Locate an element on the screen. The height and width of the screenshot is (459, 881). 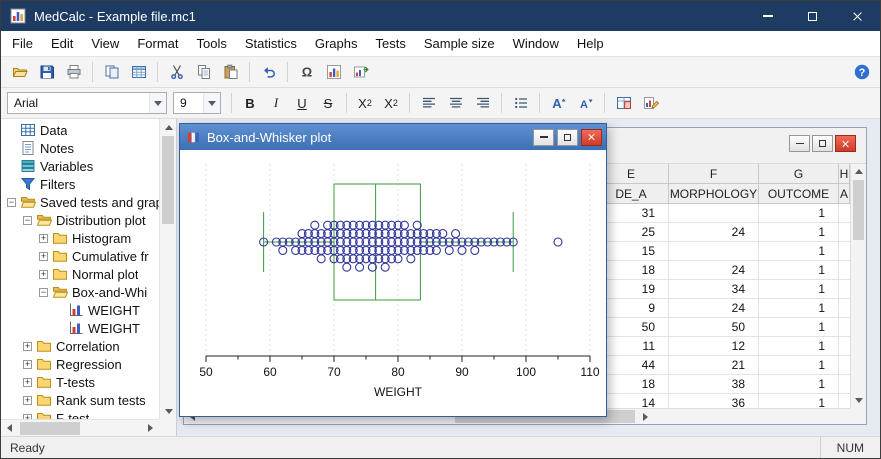
cell-format-icon is located at coordinates (623, 103).